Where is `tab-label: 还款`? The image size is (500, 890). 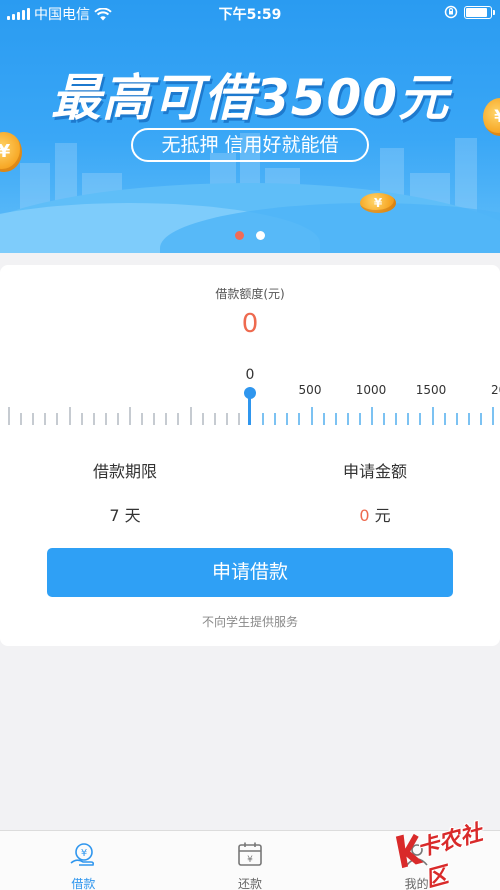 tab-label: 还款 is located at coordinates (250, 883).